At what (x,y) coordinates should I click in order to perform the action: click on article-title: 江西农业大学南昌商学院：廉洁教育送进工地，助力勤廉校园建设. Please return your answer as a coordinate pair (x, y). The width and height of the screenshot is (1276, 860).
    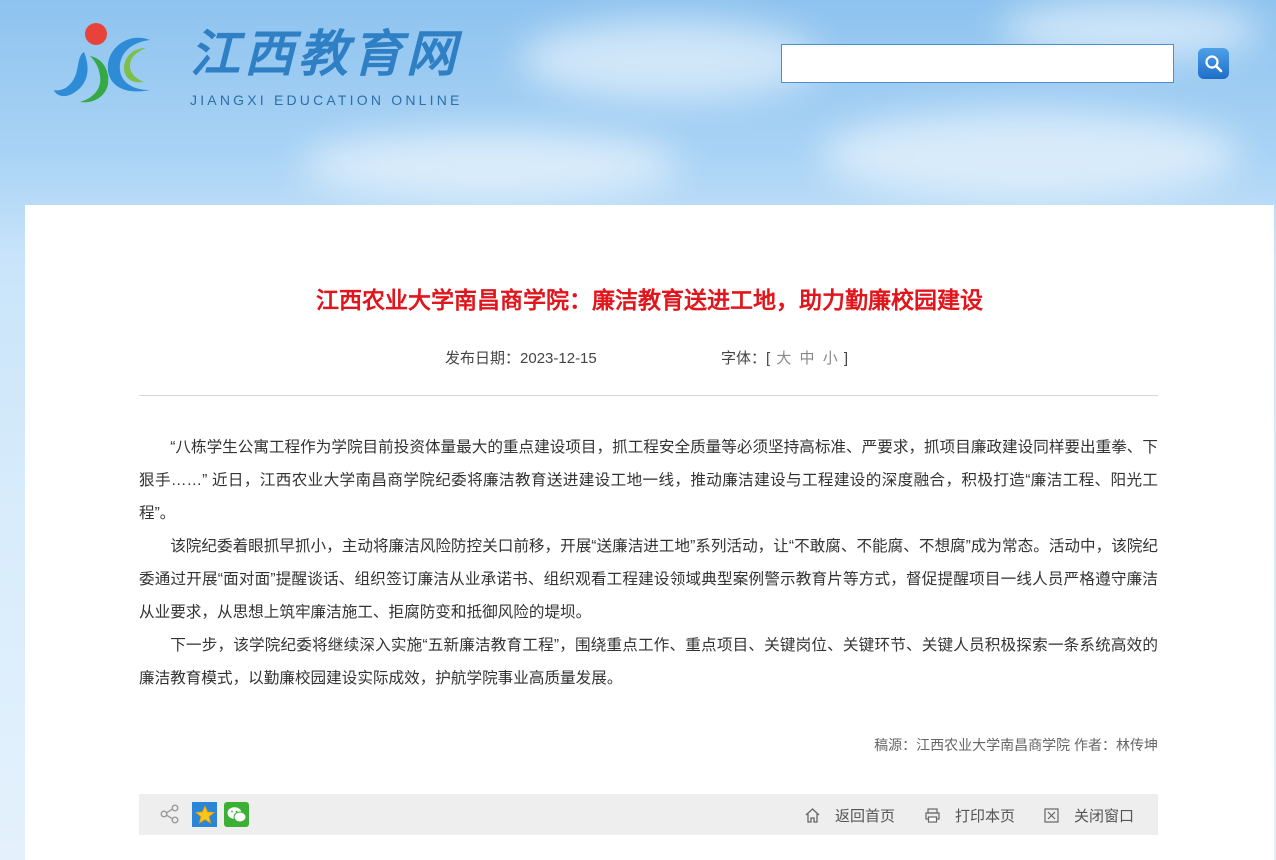
    Looking at the image, I should click on (649, 300).